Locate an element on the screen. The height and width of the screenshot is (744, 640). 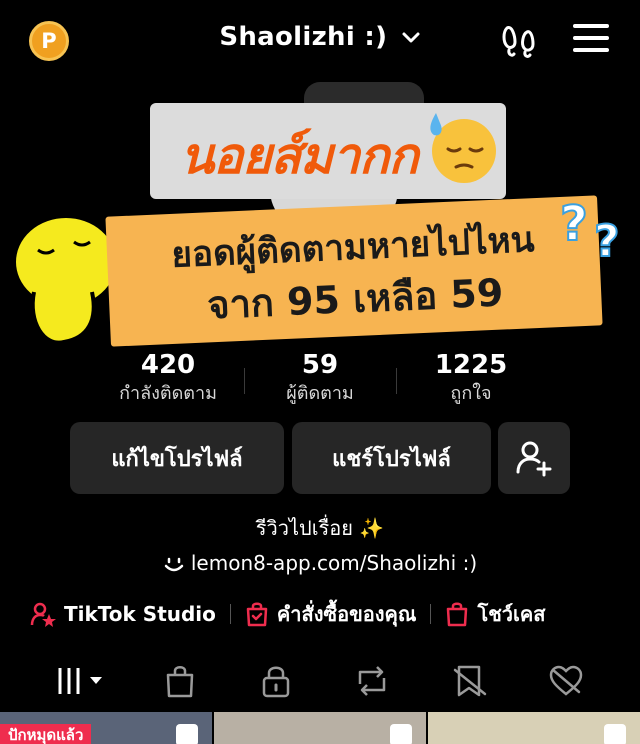
post-thumbnail: ปักหมุดแล้ว is located at coordinates (106, 728).